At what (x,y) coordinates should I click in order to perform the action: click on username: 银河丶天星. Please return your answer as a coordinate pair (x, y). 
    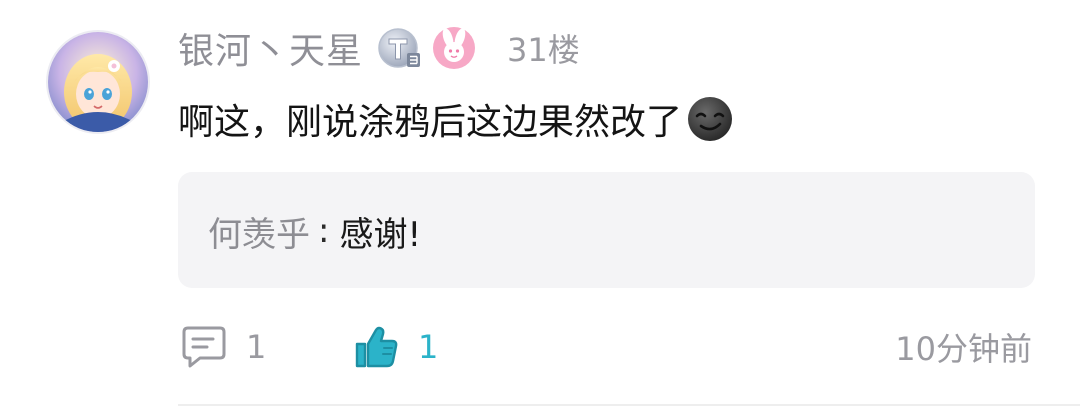
    Looking at the image, I should click on (270, 48).